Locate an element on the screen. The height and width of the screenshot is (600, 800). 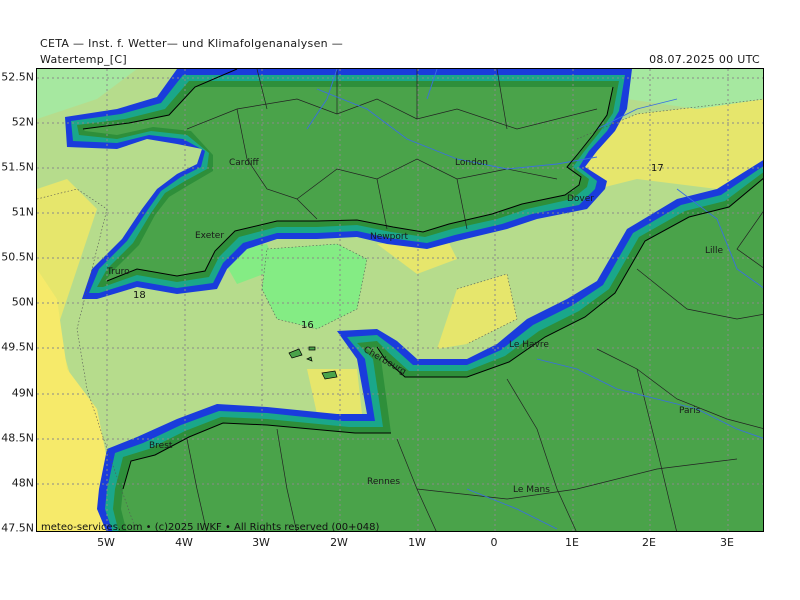
lat-label-51-5n: 51.5N is located at coordinates (17, 167).